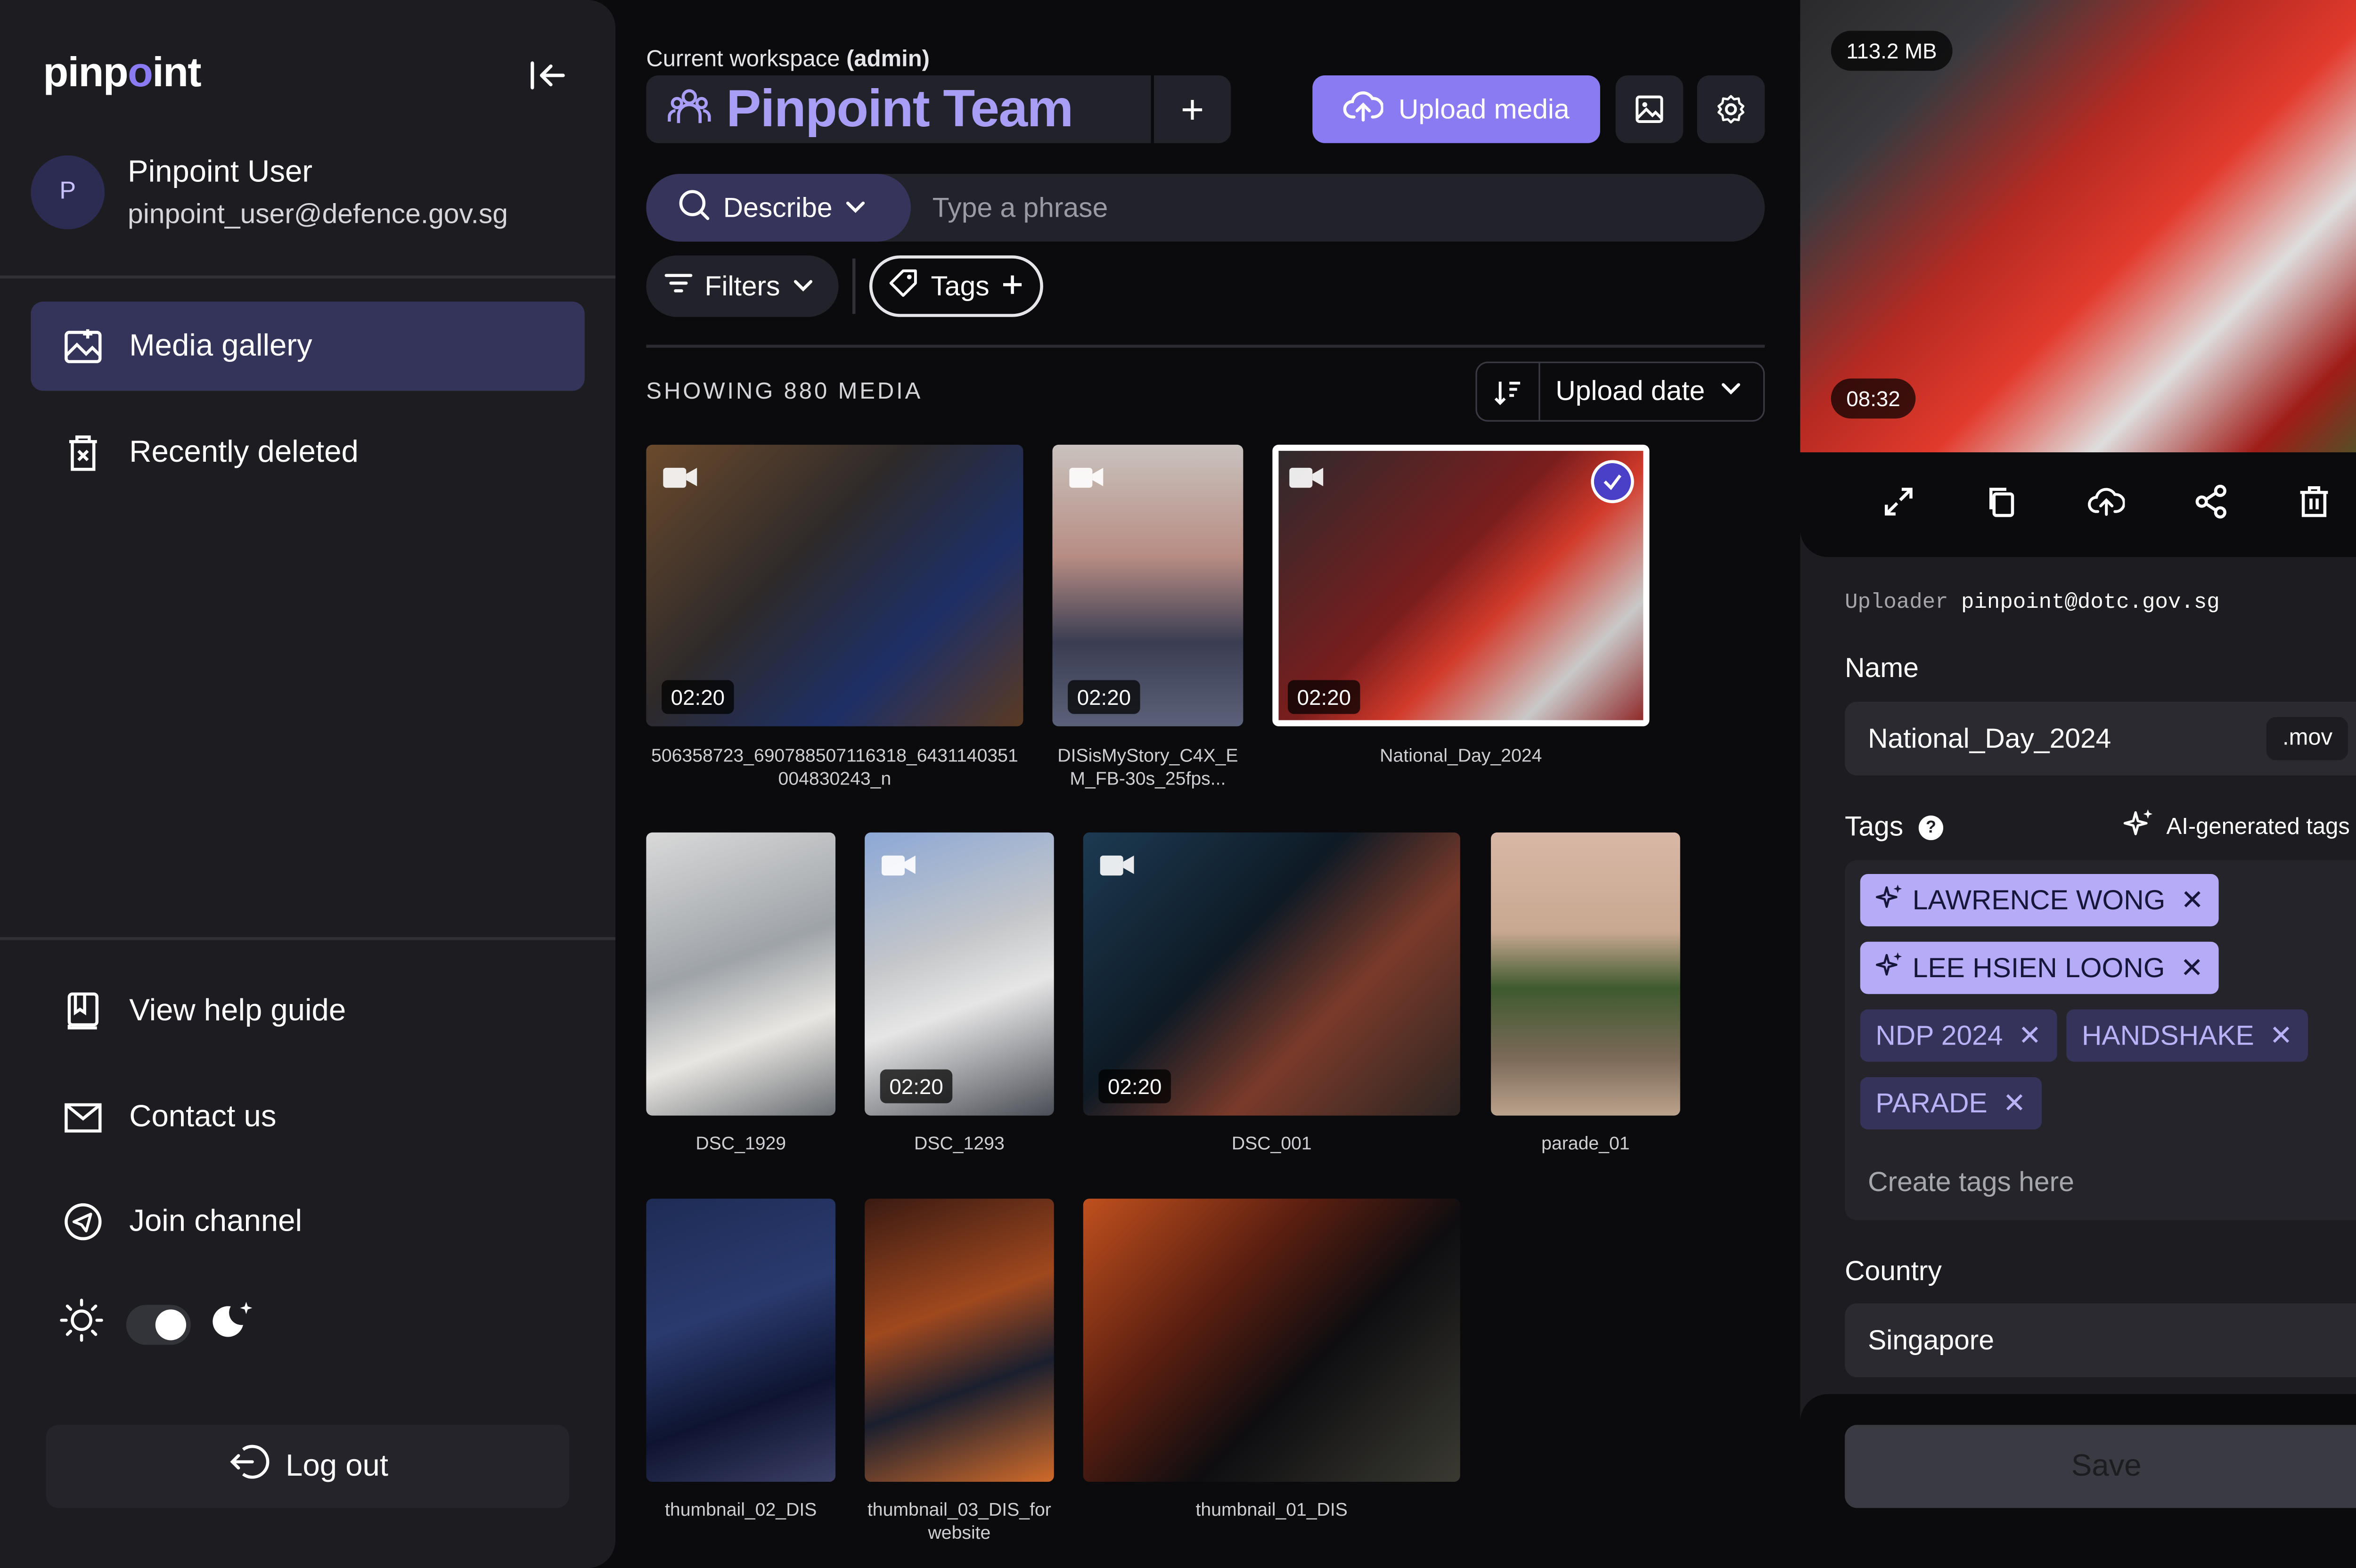 The width and height of the screenshot is (2356, 1568). Describe the element at coordinates (237, 1010) in the screenshot. I see `help-guide-label: View help guide` at that location.